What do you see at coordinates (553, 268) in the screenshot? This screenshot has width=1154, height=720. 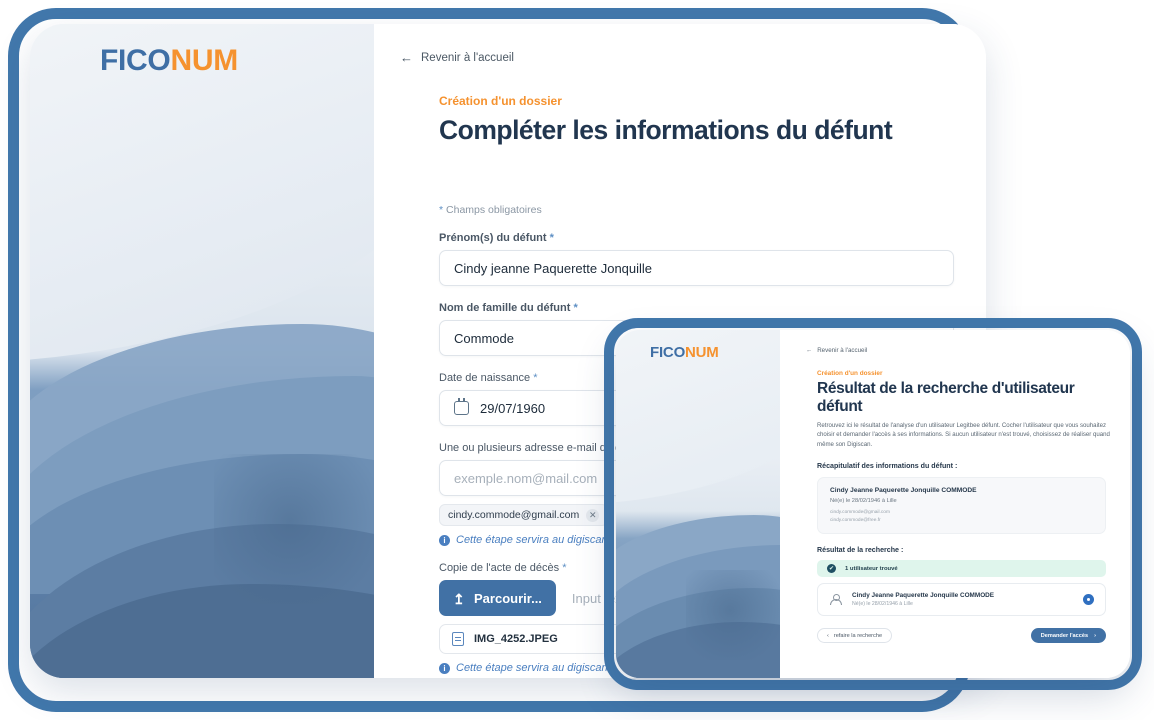 I see `input-firstname-value: Cindy jeanne Paquerette Jonquille` at bounding box center [553, 268].